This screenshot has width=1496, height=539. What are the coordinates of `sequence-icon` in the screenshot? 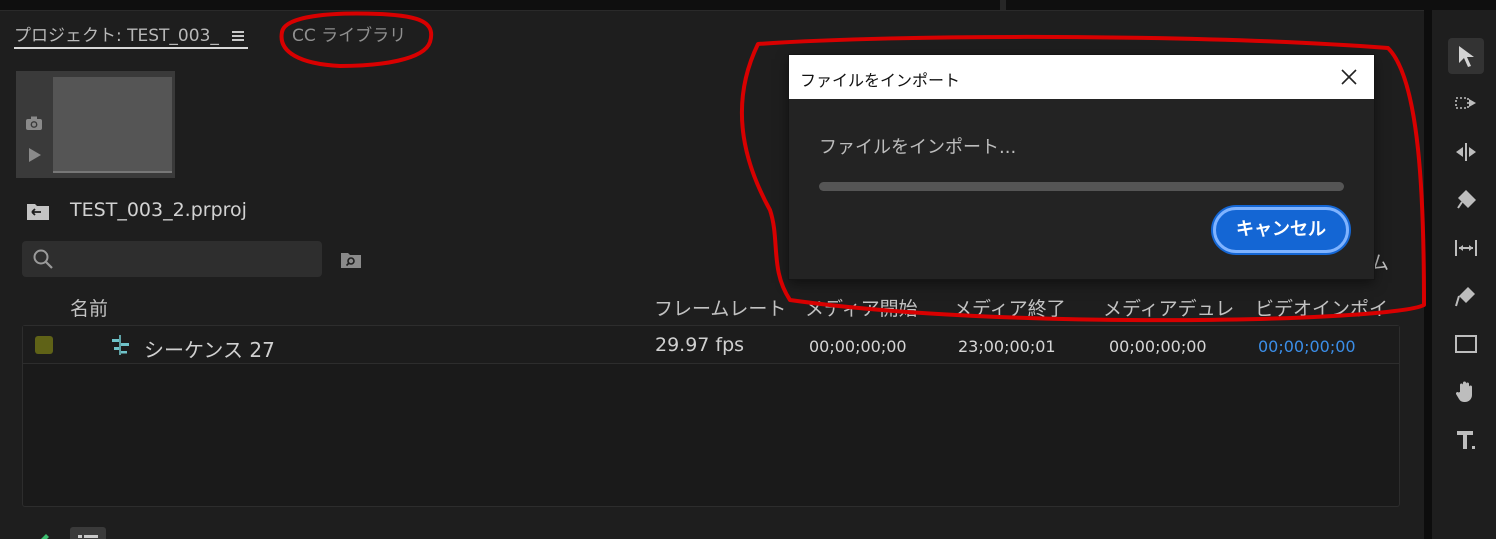 It's located at (120, 345).